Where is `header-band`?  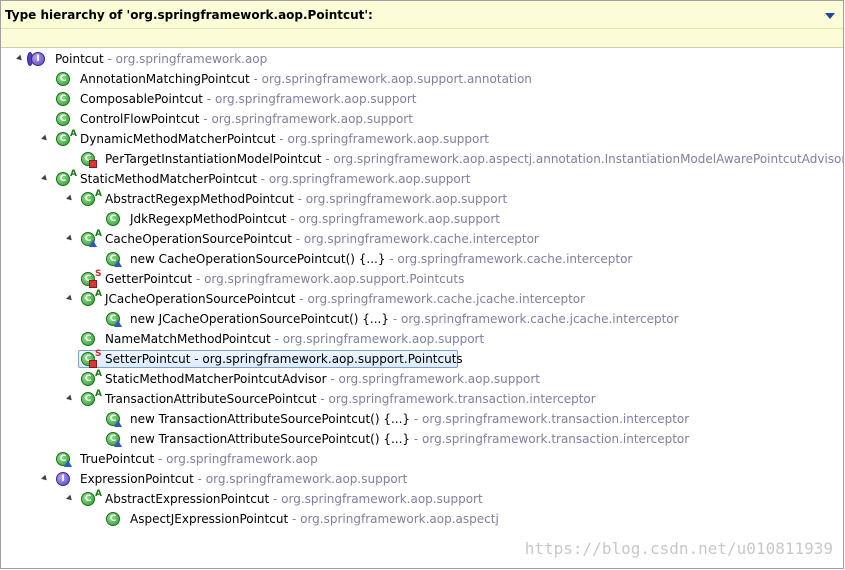
header-band is located at coordinates (422, 38).